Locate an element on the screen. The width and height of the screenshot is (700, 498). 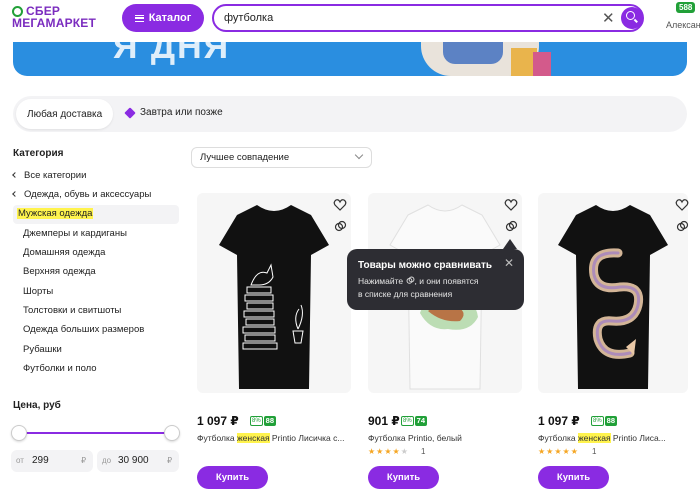
price-to-value: 30 900 is located at coordinates (133, 460).